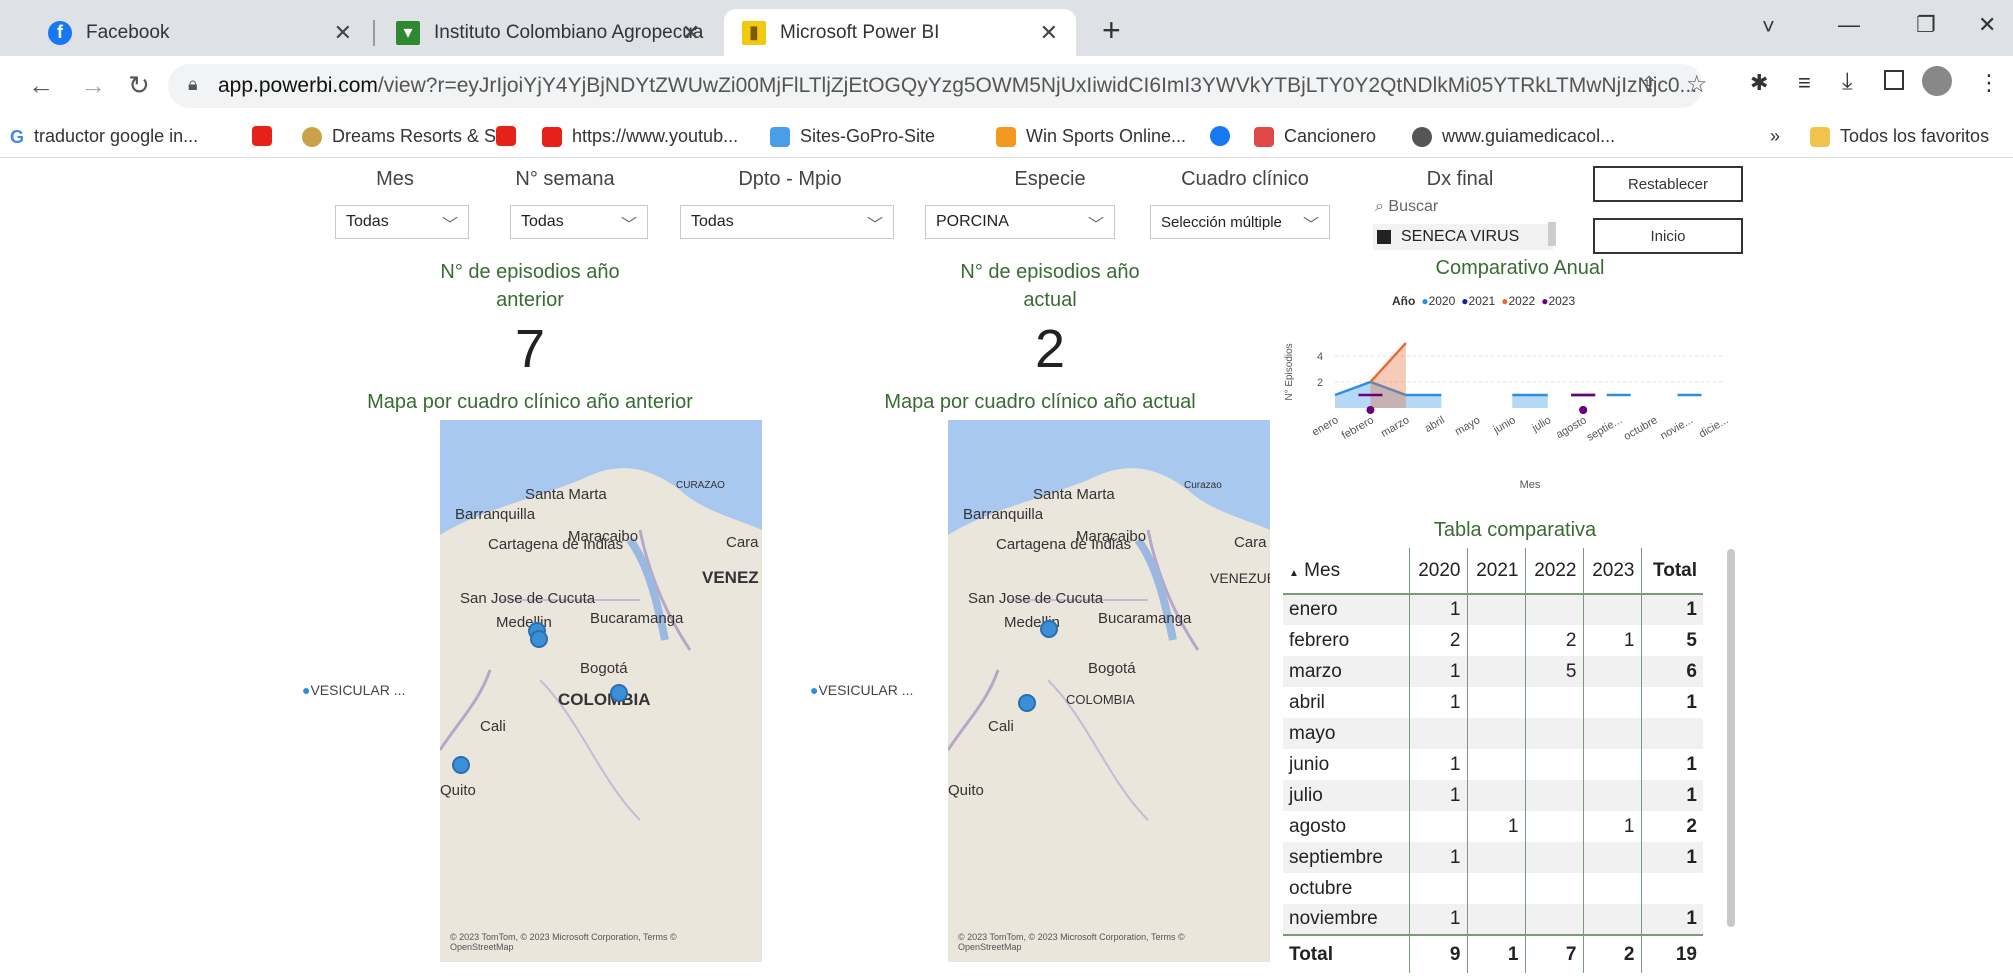  What do you see at coordinates (1463, 237) in the screenshot?
I see `dx-option-seneca: SENECA VIRUS` at bounding box center [1463, 237].